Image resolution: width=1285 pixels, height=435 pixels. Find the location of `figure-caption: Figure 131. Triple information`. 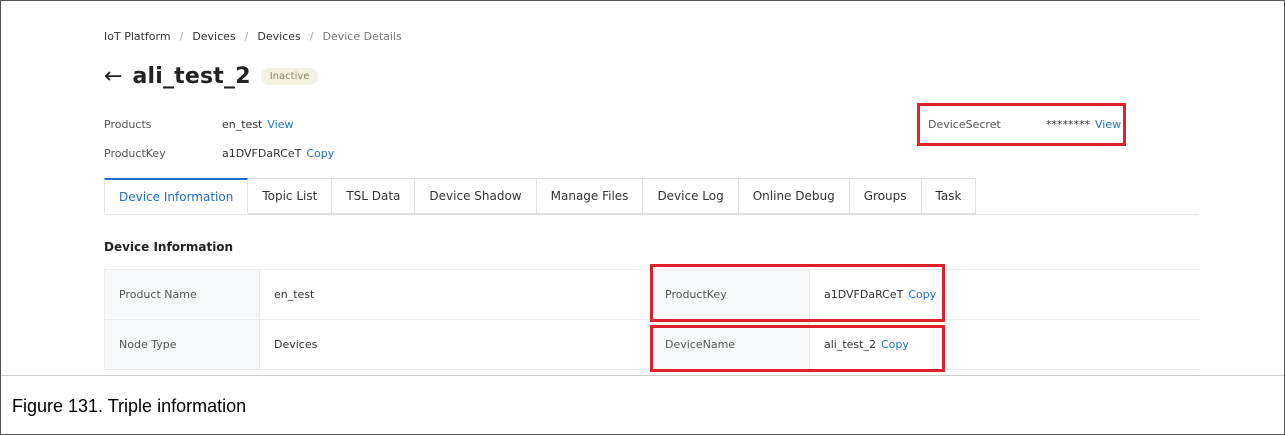

figure-caption: Figure 131. Triple information is located at coordinates (129, 406).